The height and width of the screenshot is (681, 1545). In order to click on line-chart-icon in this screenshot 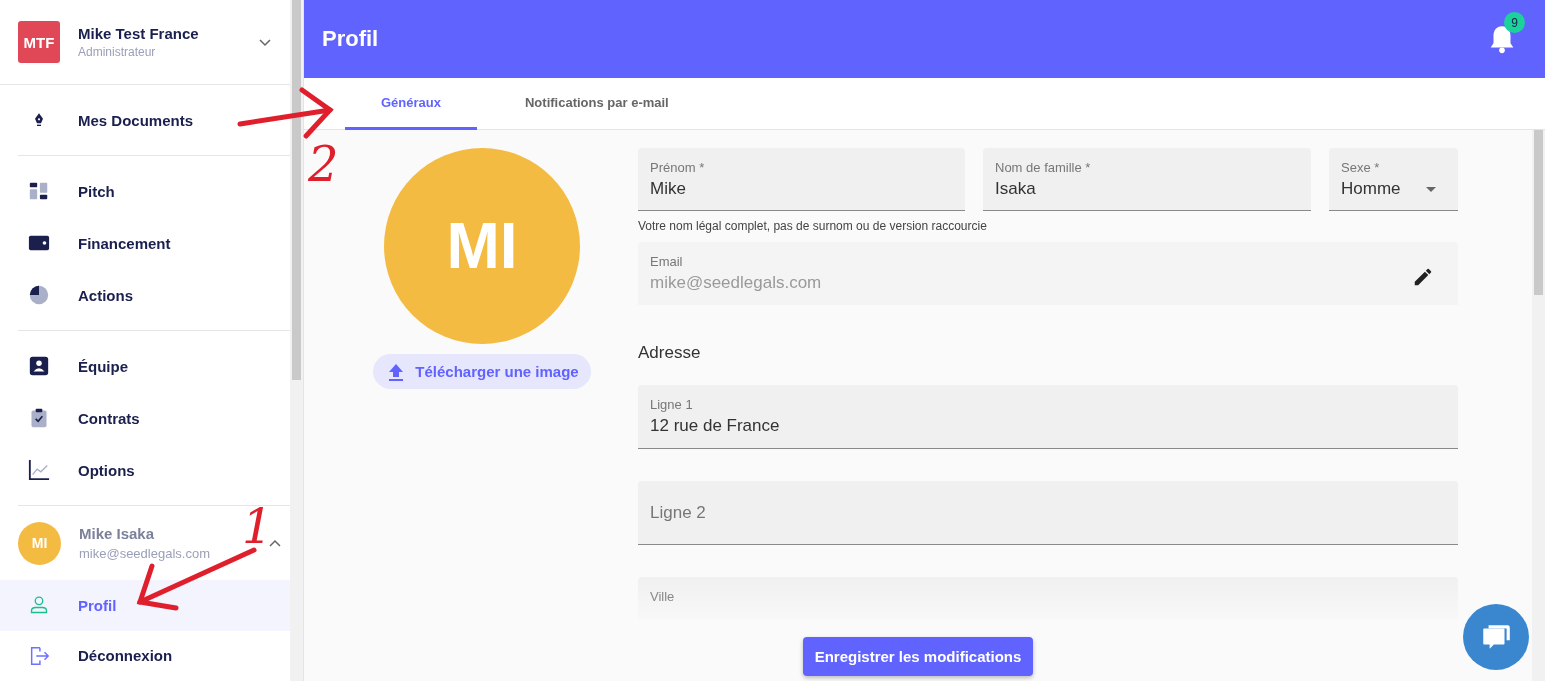, I will do `click(39, 470)`.